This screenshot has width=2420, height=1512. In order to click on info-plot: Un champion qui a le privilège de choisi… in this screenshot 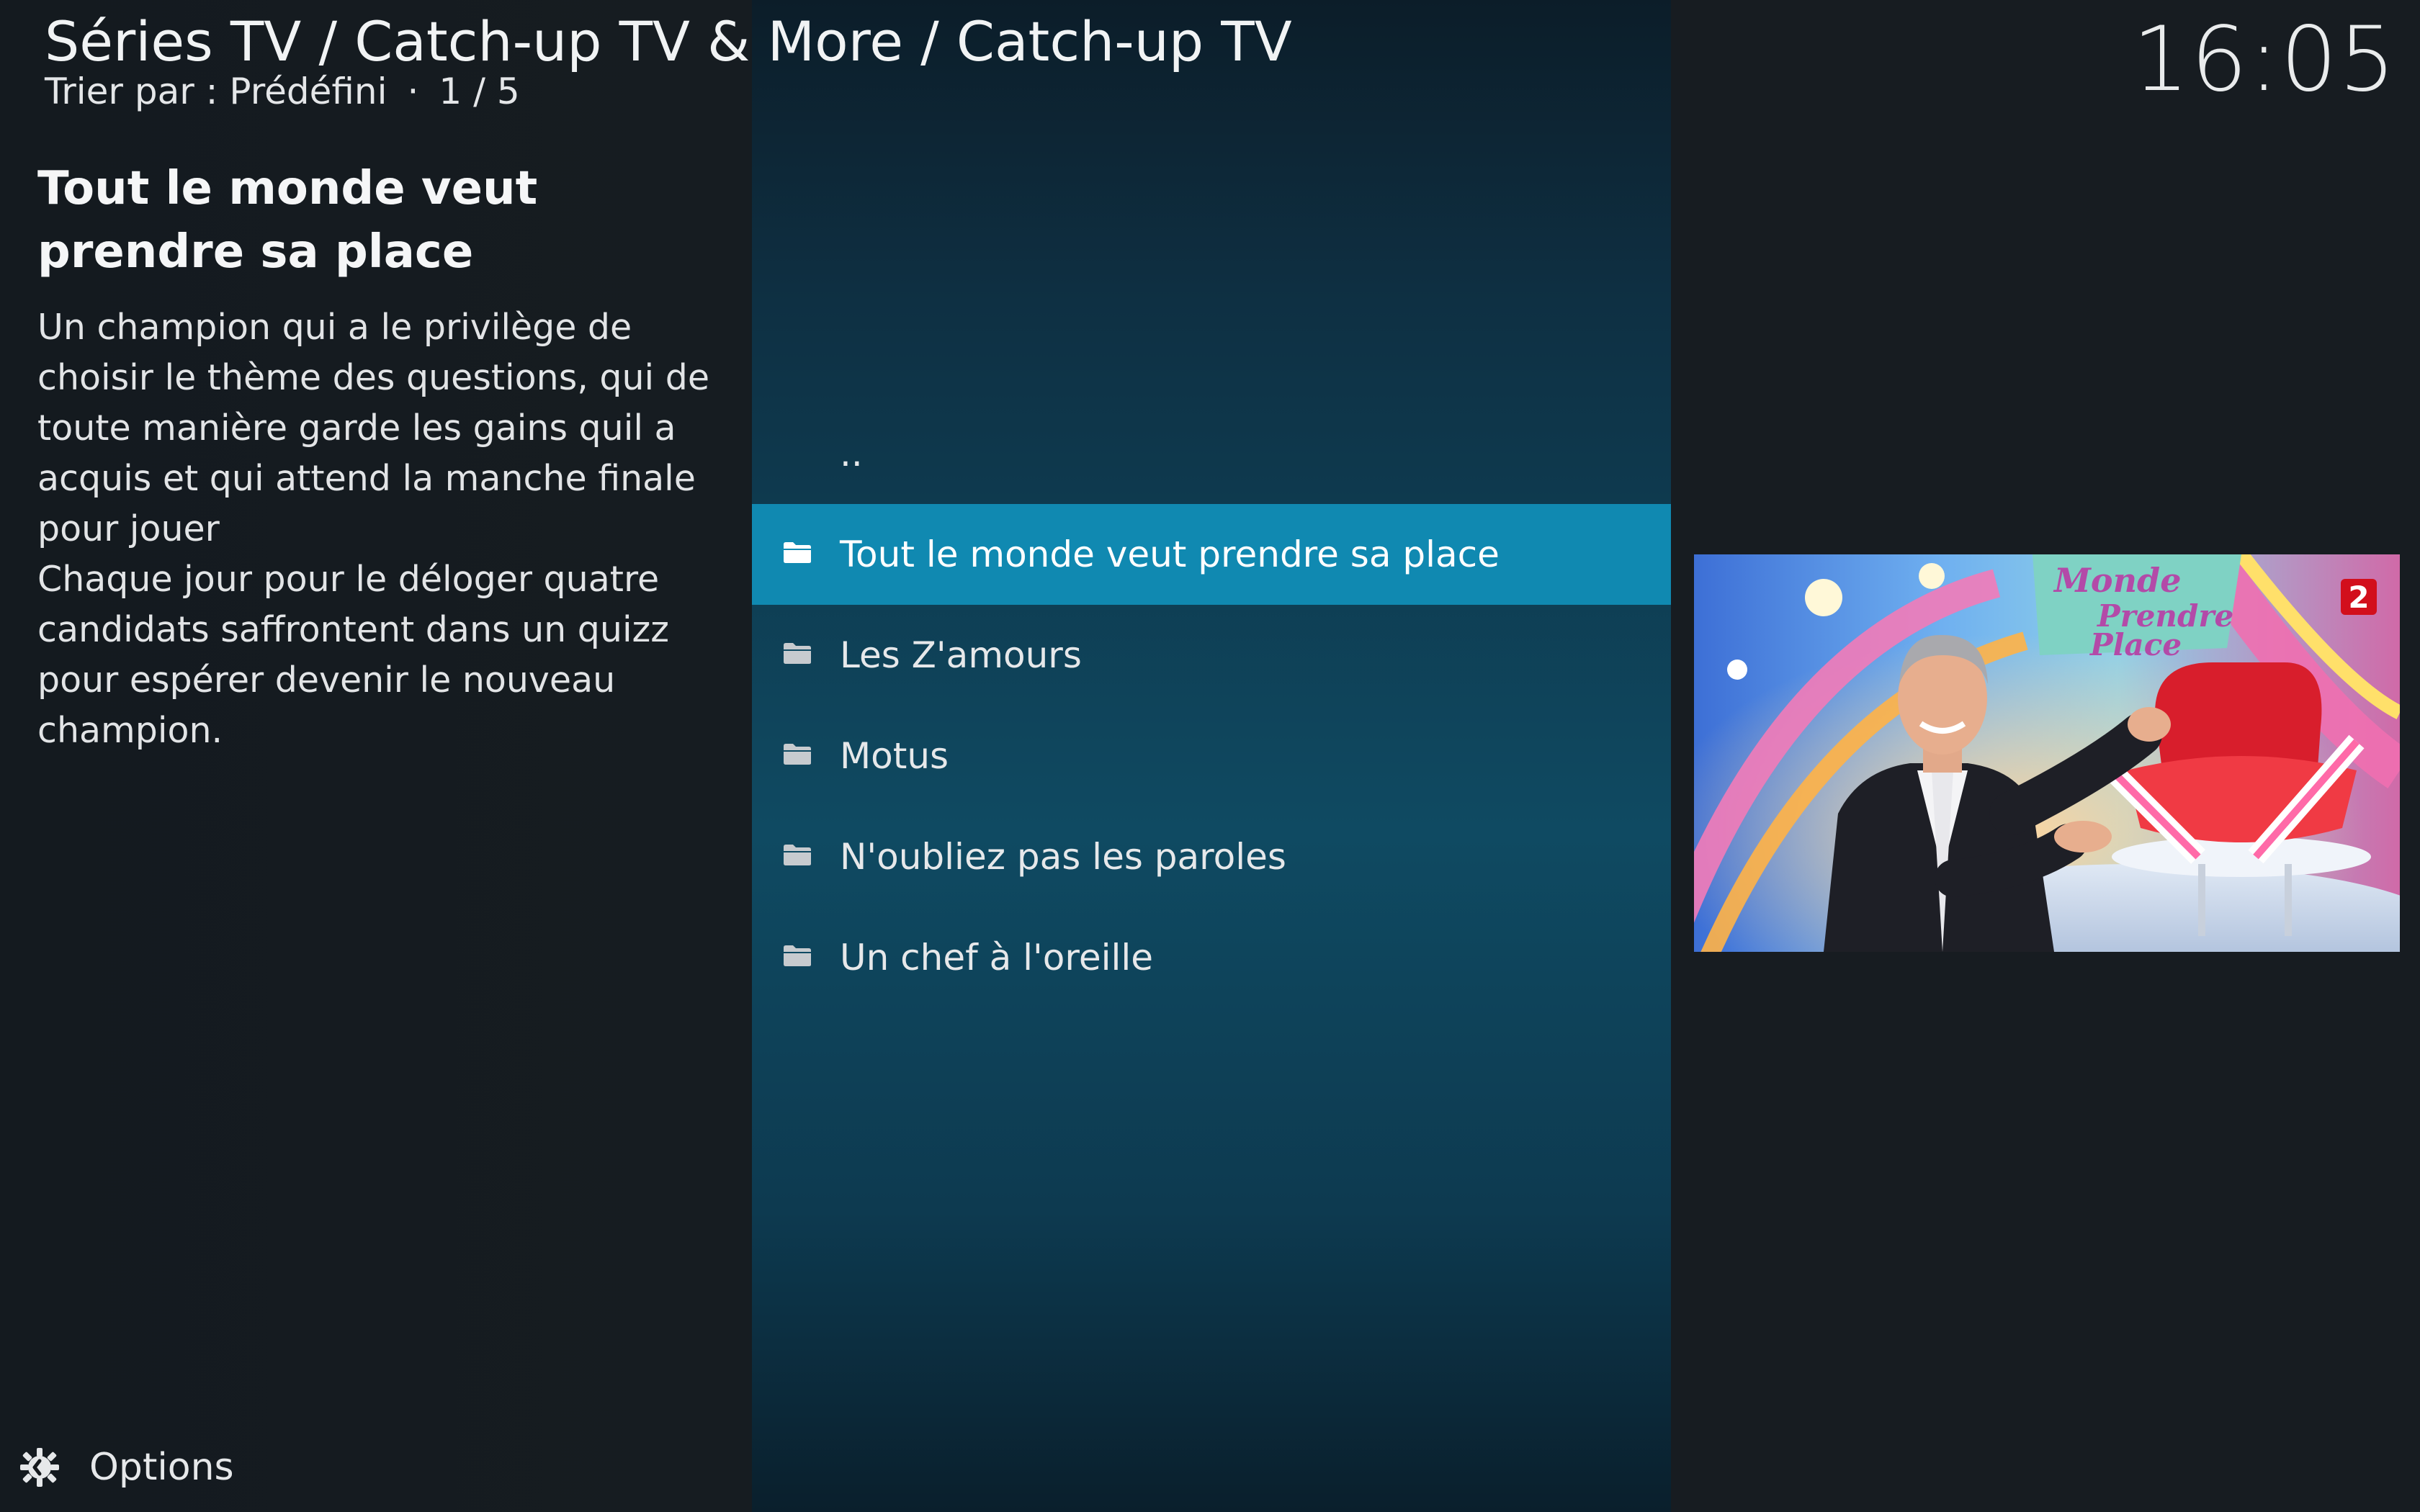, I will do `click(373, 529)`.